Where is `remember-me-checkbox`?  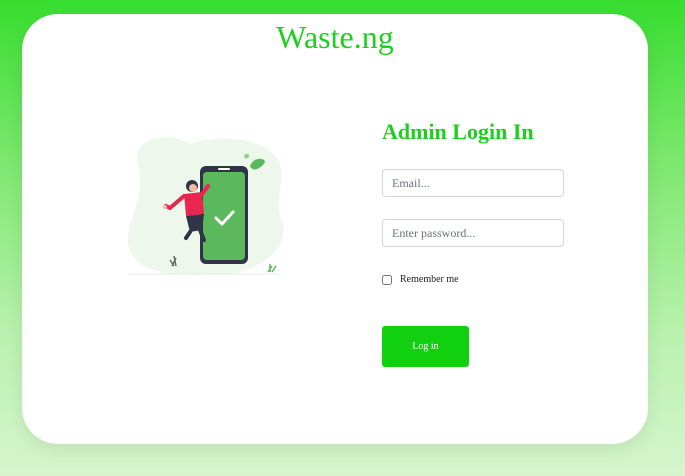 remember-me-checkbox is located at coordinates (387, 279).